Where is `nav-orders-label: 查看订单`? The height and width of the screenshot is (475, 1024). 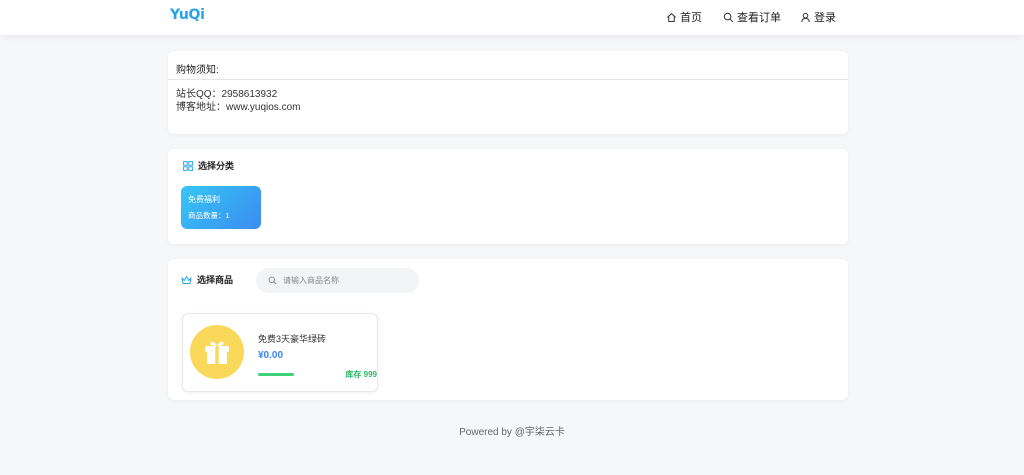
nav-orders-label: 查看订单 is located at coordinates (759, 18).